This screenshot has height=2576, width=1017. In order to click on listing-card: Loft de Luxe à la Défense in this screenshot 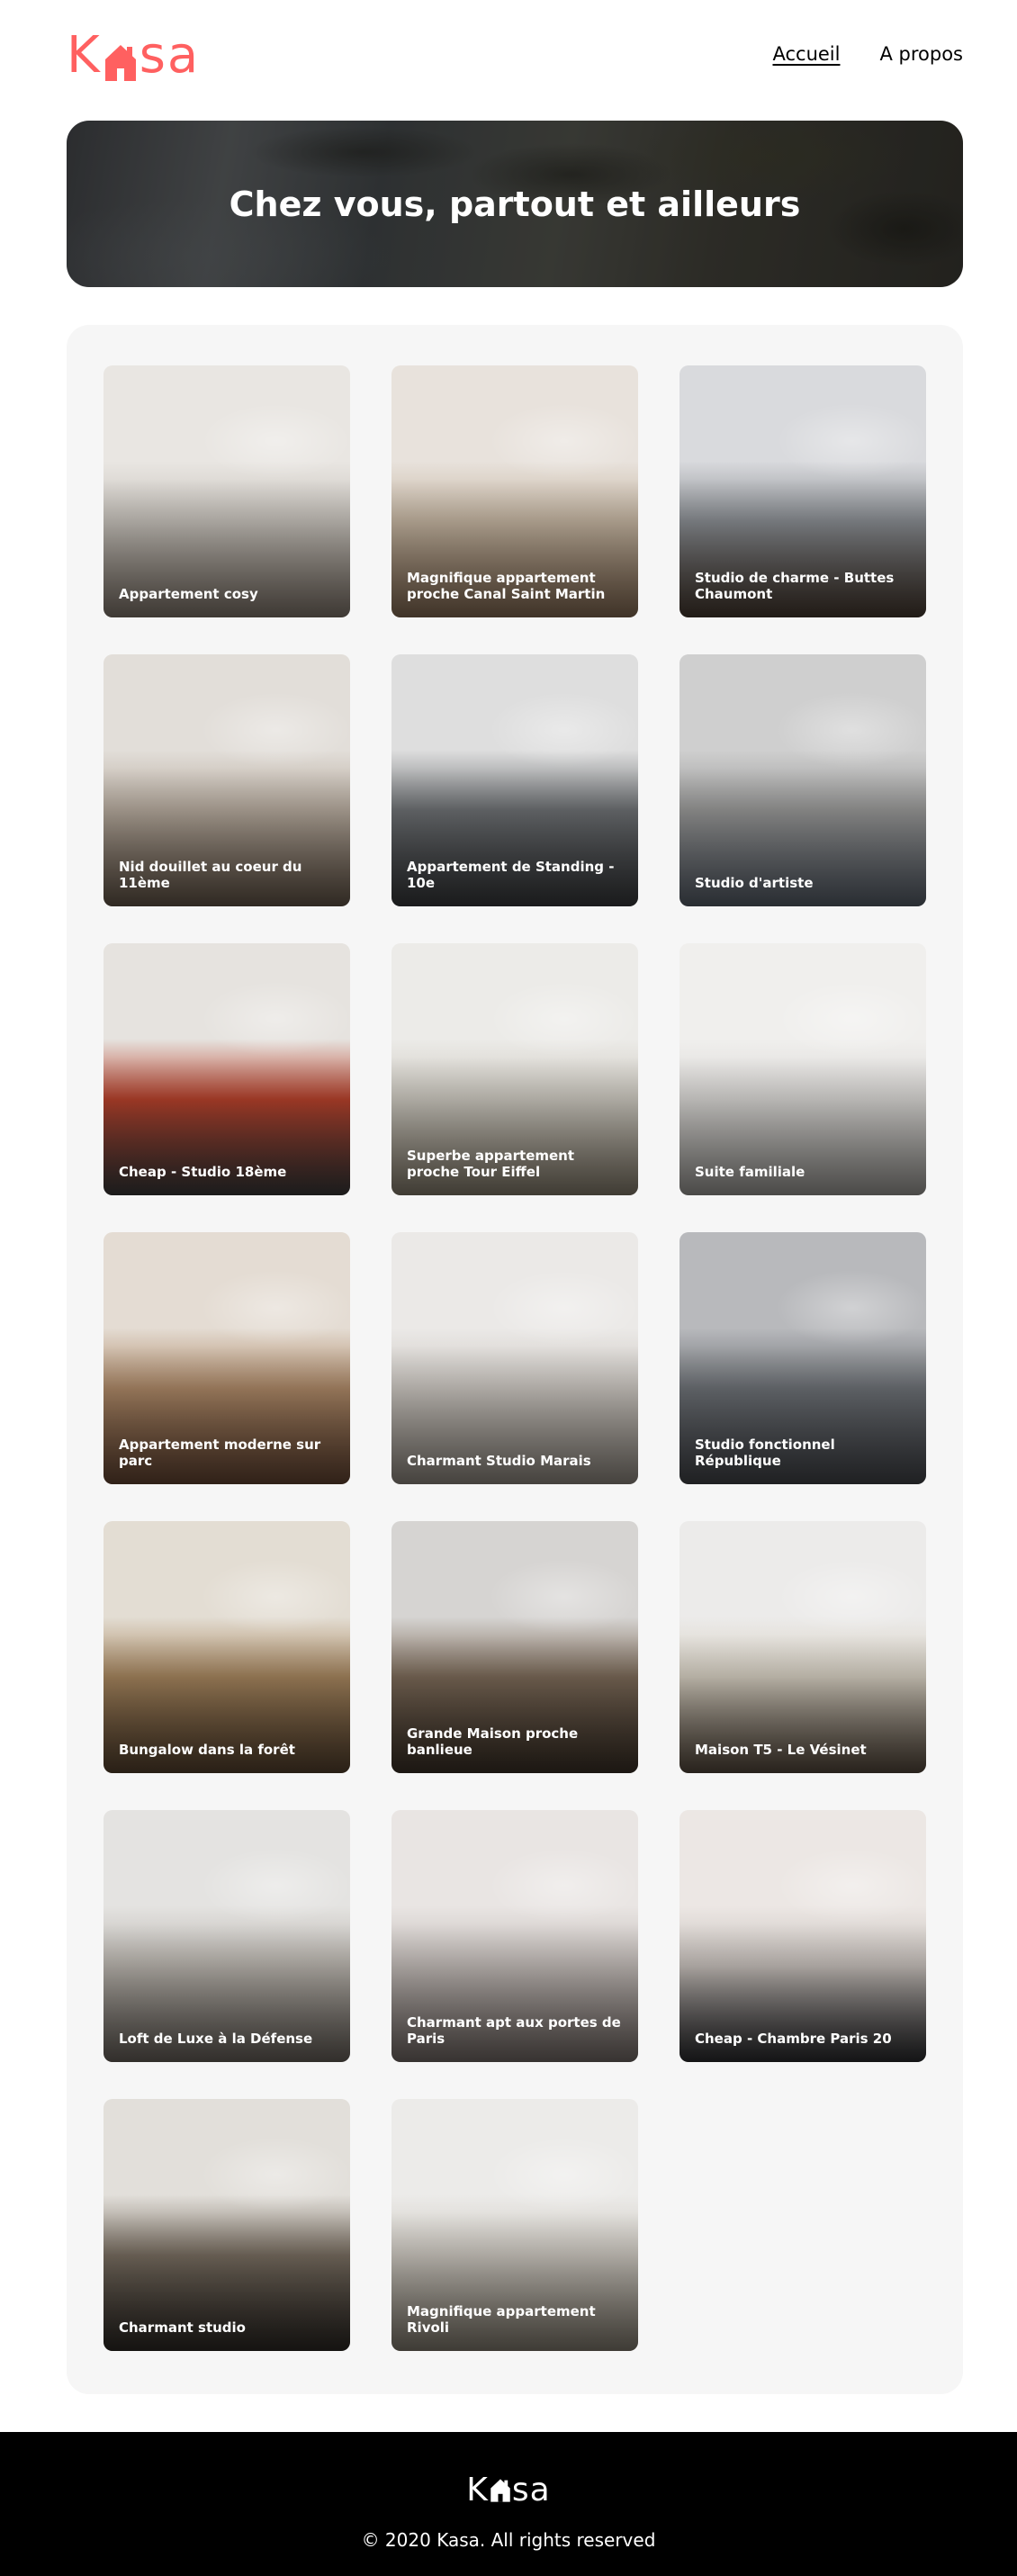, I will do `click(227, 1936)`.